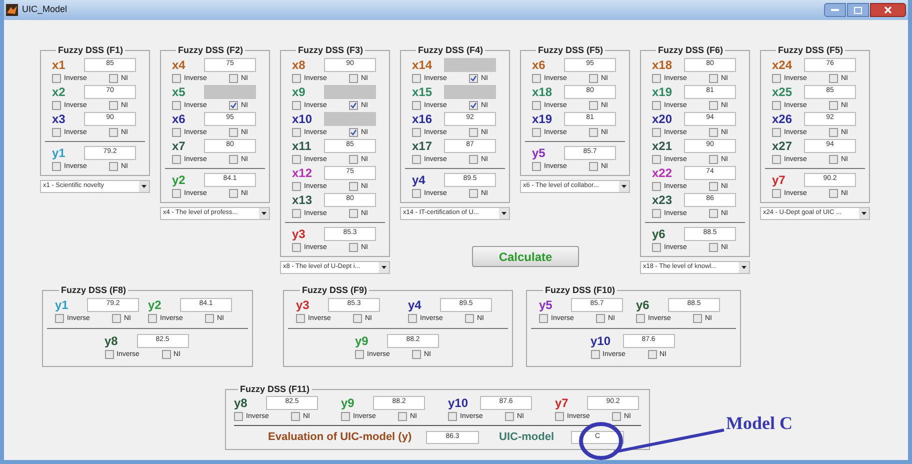  Describe the element at coordinates (858, 10) in the screenshot. I see `maximize-button` at that location.